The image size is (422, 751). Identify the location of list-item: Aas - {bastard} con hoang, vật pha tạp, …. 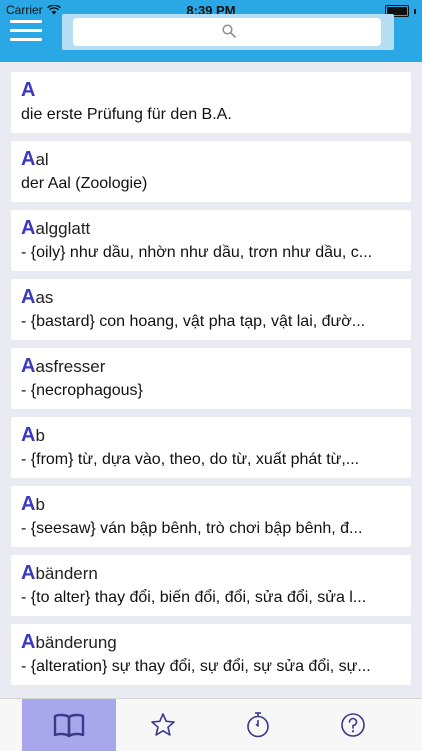
(211, 309).